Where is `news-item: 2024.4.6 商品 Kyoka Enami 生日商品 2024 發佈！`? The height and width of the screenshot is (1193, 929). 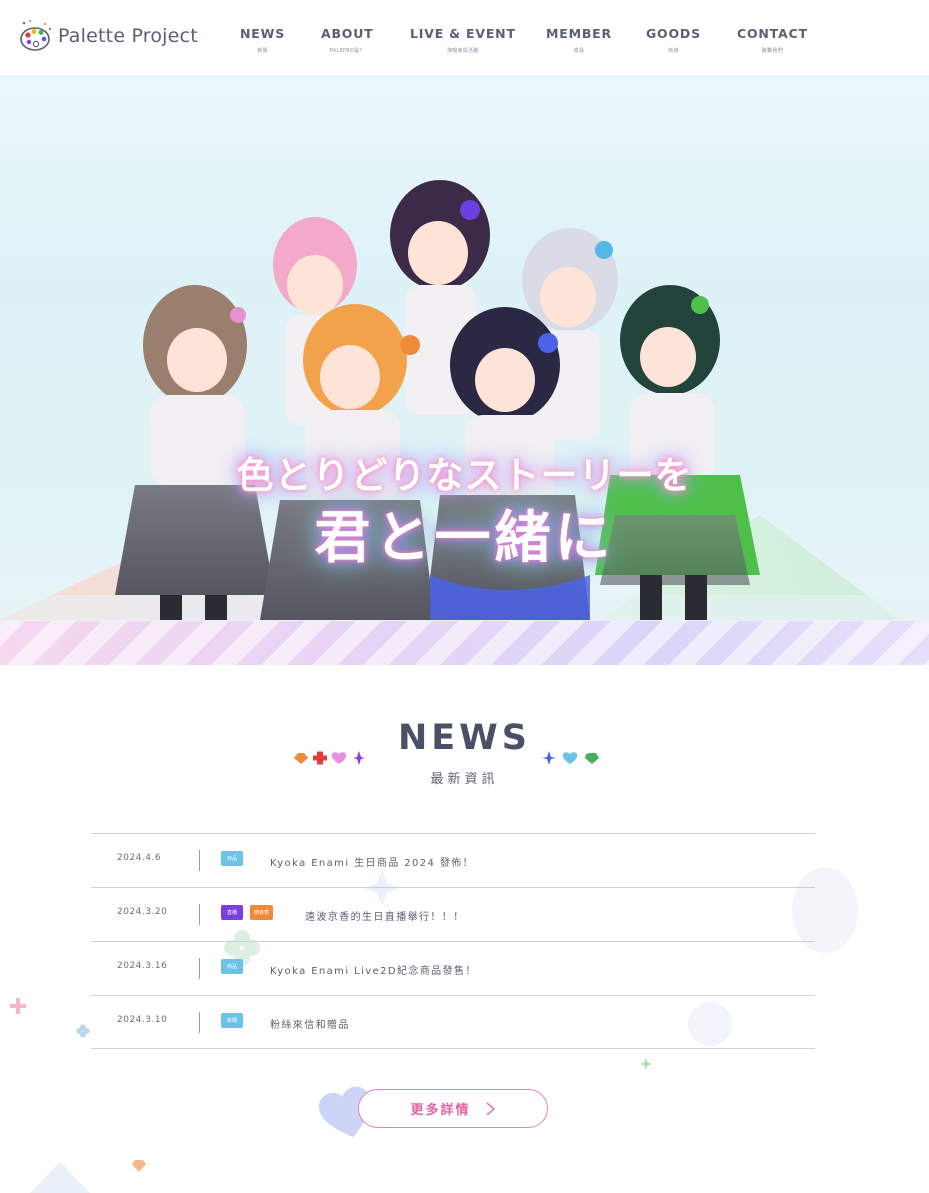 news-item: 2024.4.6 商品 Kyoka Enami 生日商品 2024 發佈！ is located at coordinates (453, 860).